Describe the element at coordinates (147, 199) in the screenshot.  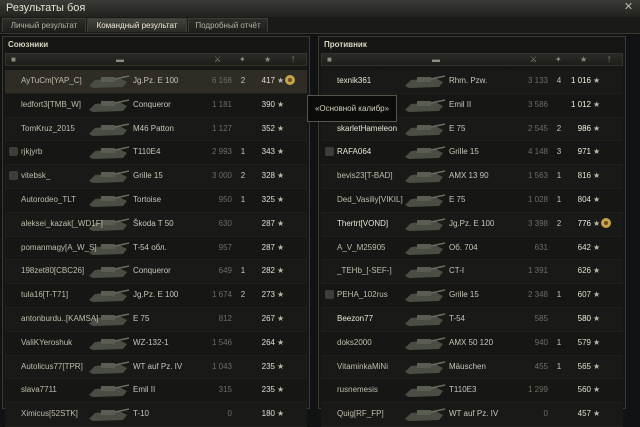
I see `vehicle-name: Tortoise` at that location.